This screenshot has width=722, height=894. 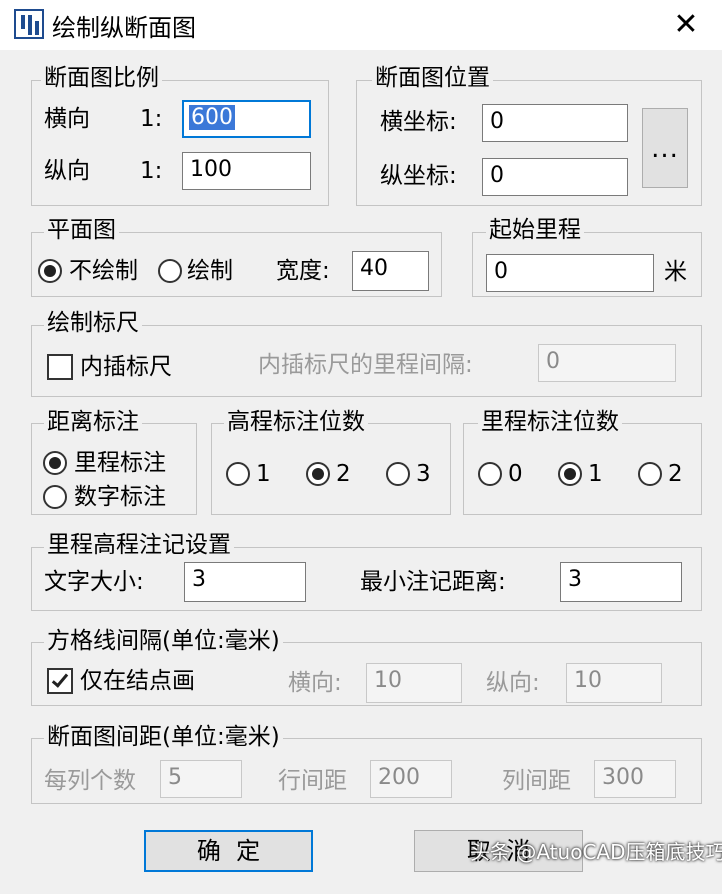 What do you see at coordinates (686, 25) in the screenshot?
I see `close-icon: ✕` at bounding box center [686, 25].